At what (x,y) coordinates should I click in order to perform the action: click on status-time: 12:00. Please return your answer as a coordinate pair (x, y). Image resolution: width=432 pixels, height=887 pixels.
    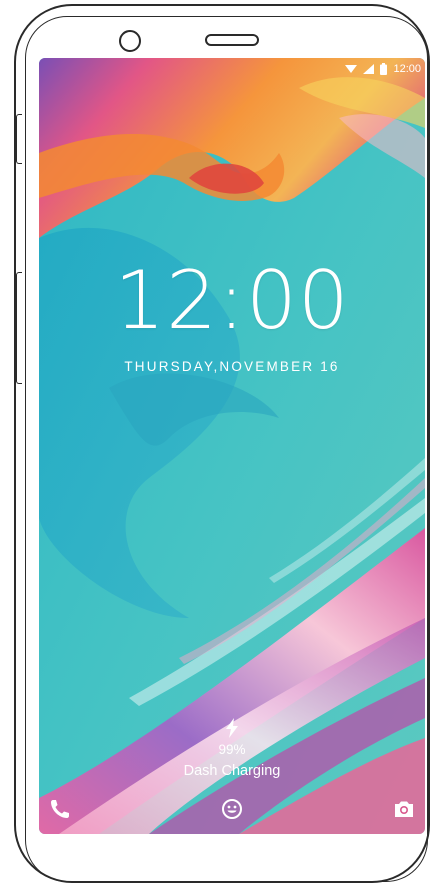
    Looking at the image, I should click on (407, 69).